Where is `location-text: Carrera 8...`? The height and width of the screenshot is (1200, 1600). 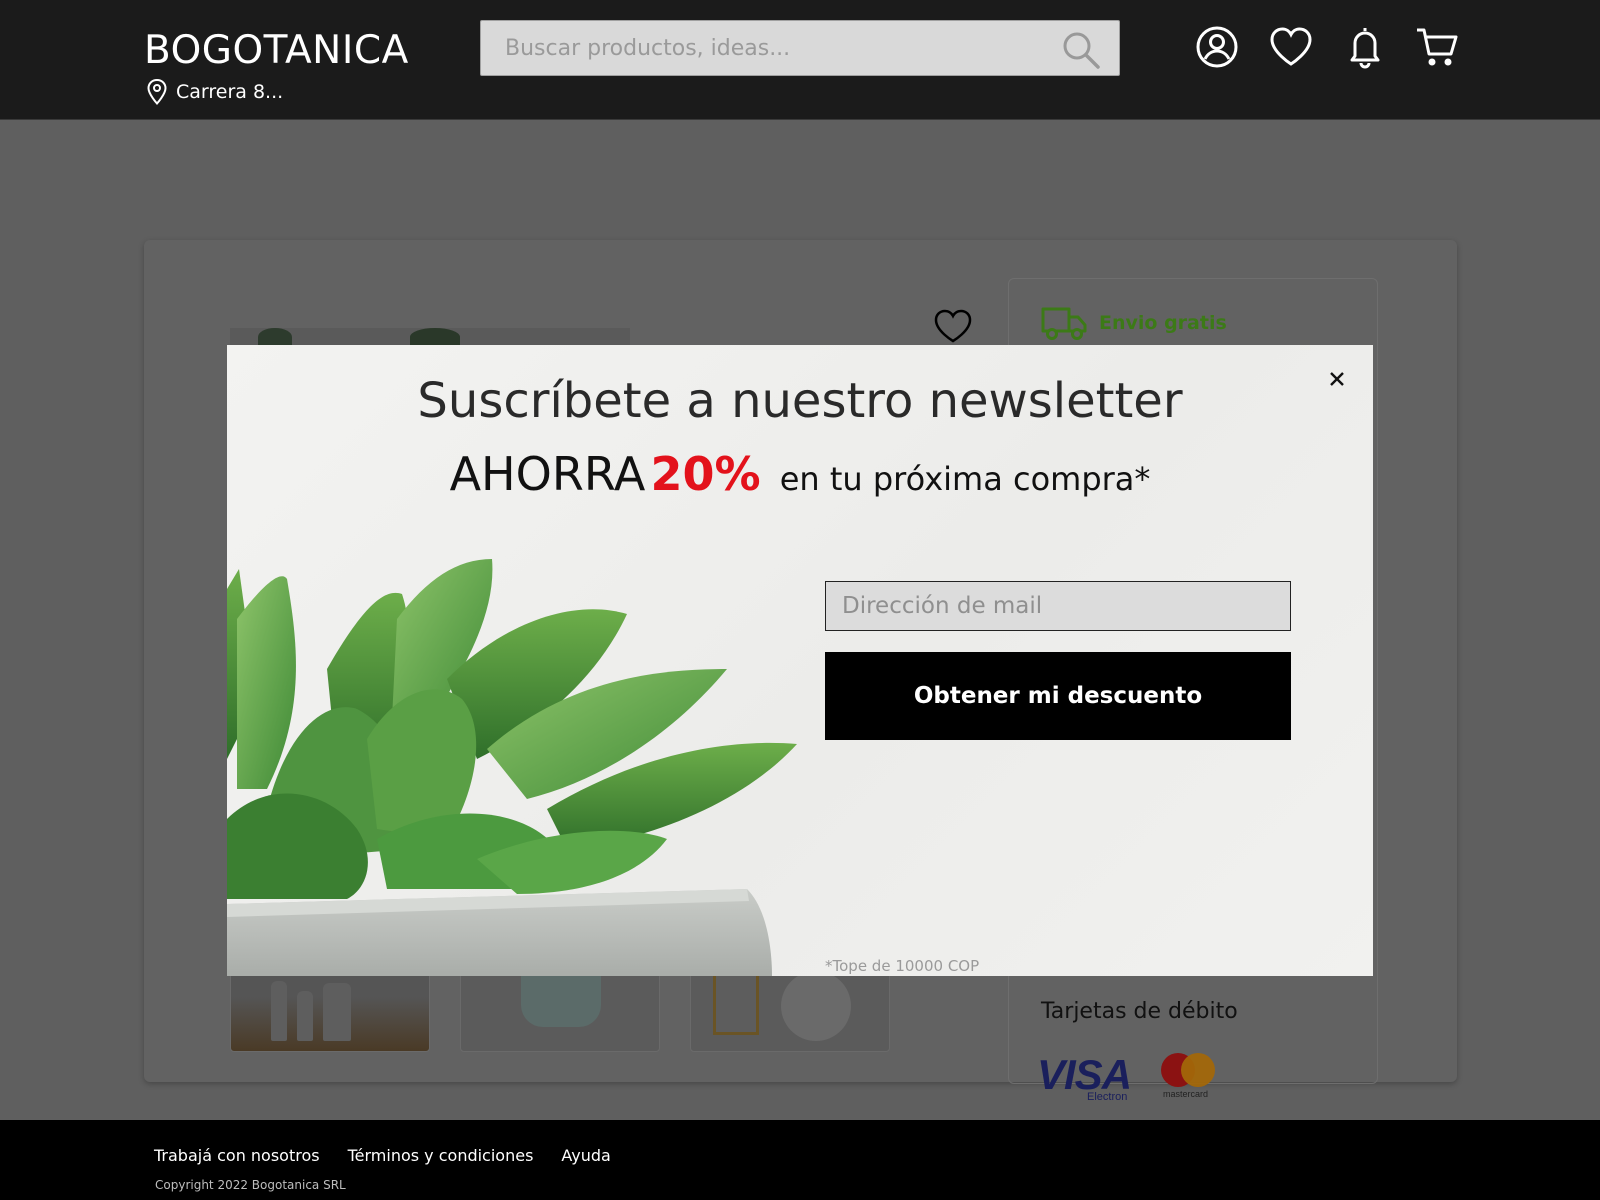 location-text: Carrera 8... is located at coordinates (230, 92).